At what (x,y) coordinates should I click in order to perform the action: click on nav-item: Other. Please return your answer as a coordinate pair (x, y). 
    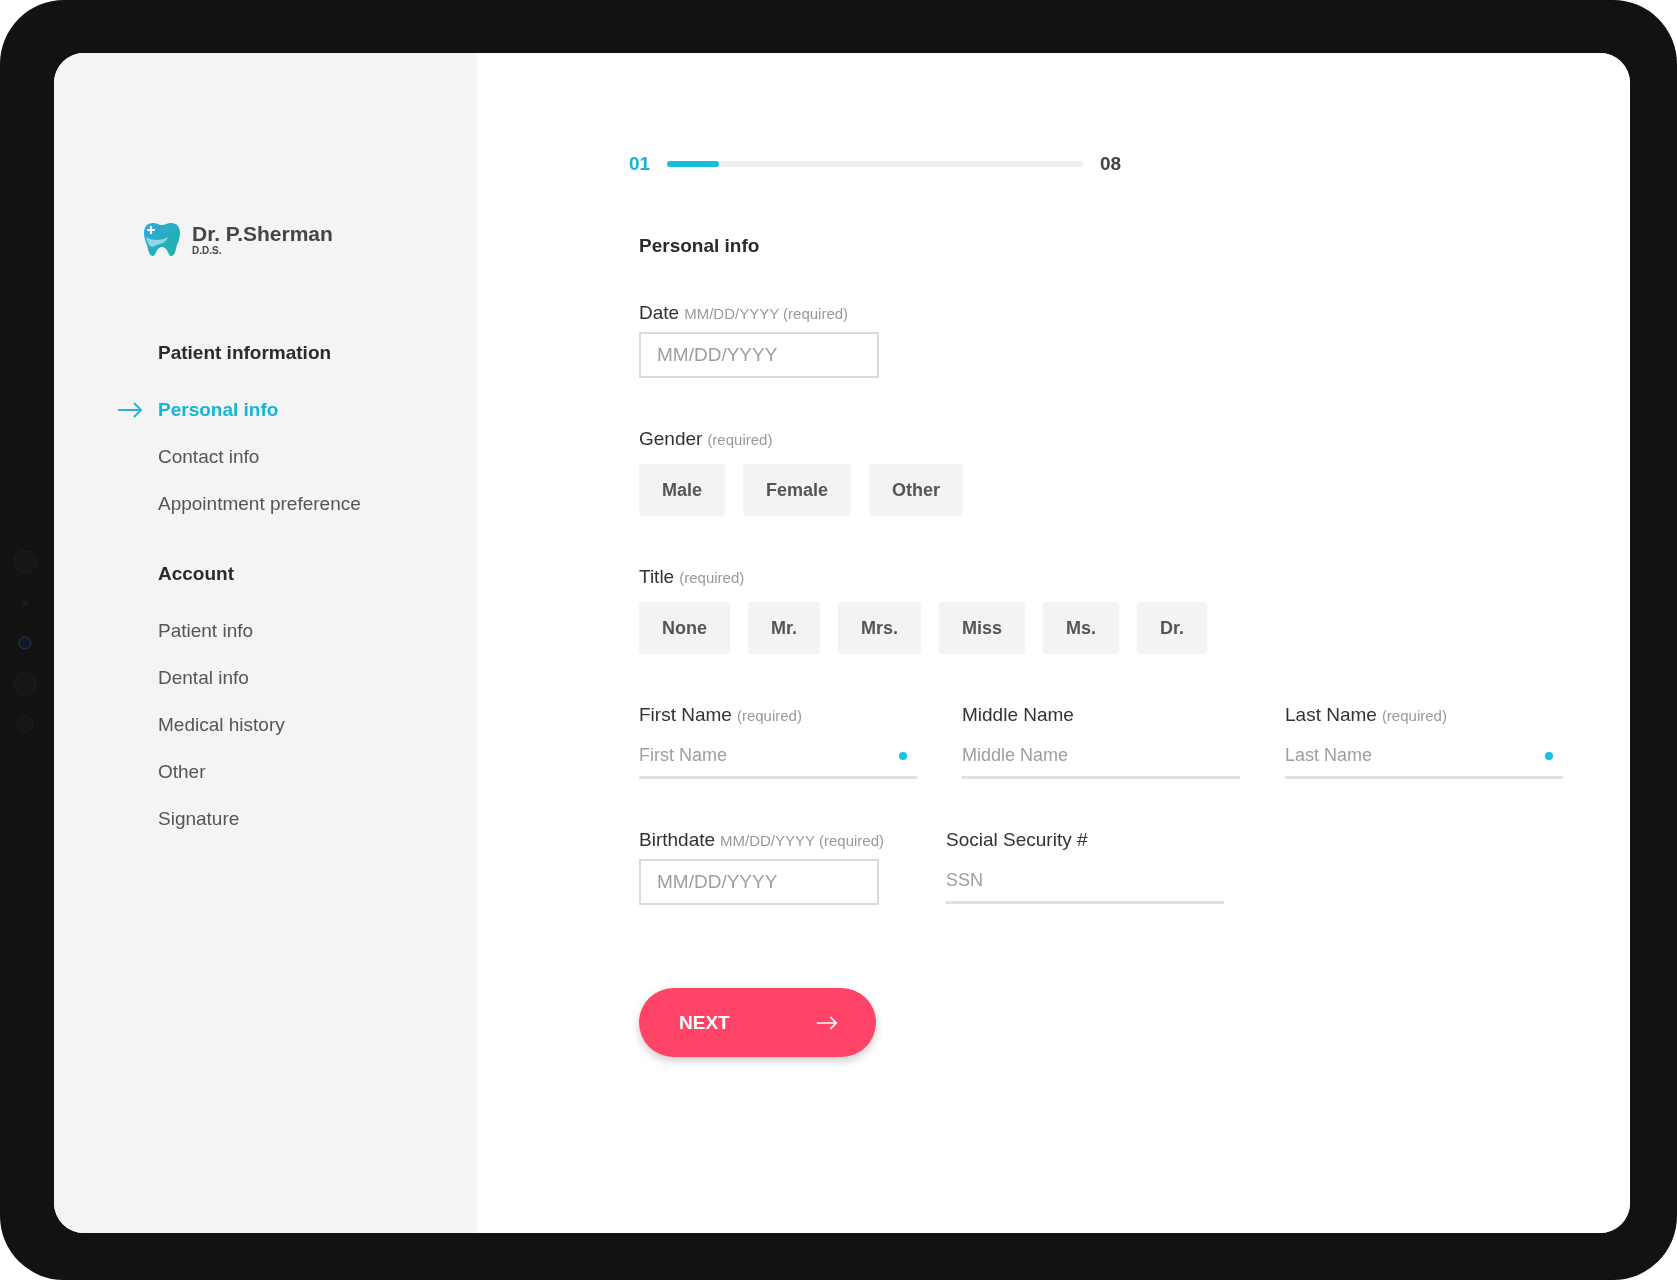
    Looking at the image, I should click on (182, 771).